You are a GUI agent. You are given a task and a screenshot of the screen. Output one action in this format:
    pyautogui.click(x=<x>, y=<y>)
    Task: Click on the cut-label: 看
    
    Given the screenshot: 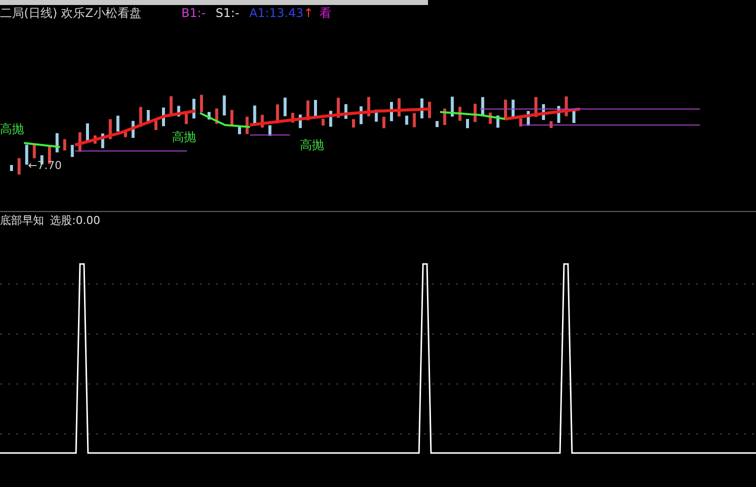 What is the action you would take?
    pyautogui.click(x=326, y=13)
    